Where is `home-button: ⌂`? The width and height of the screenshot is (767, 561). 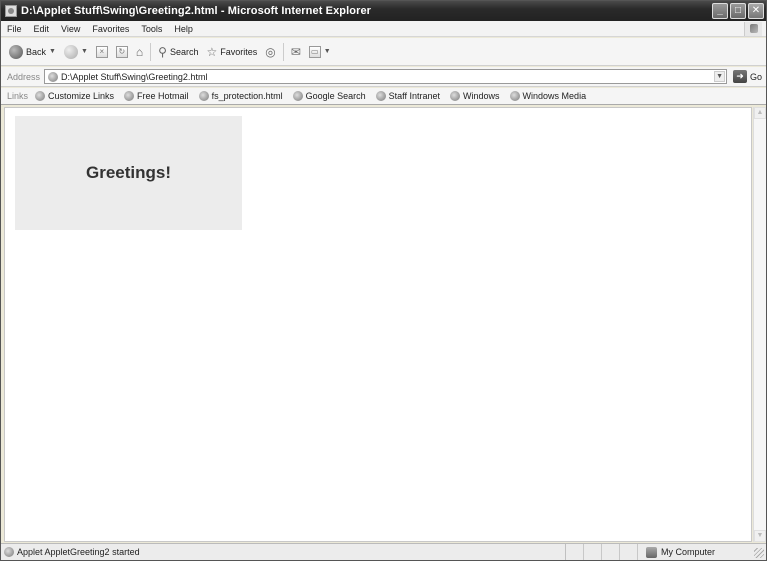 home-button: ⌂ is located at coordinates (139, 52).